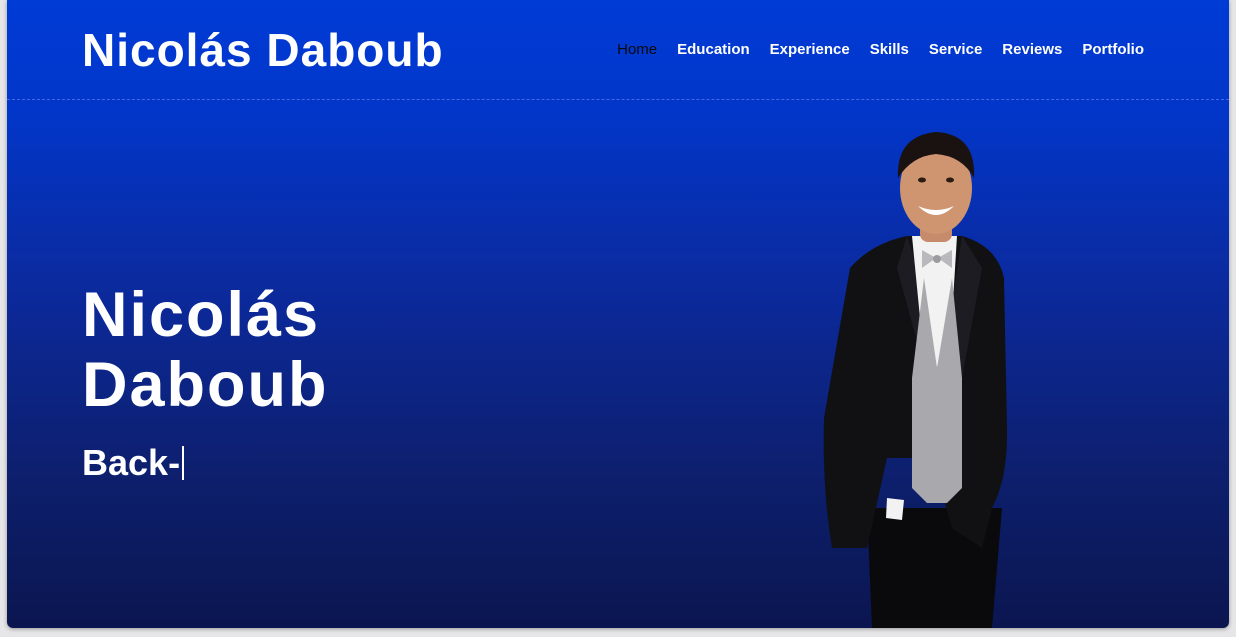 The height and width of the screenshot is (637, 1236). What do you see at coordinates (810, 50) in the screenshot?
I see `nav-item-experience: Experience` at bounding box center [810, 50].